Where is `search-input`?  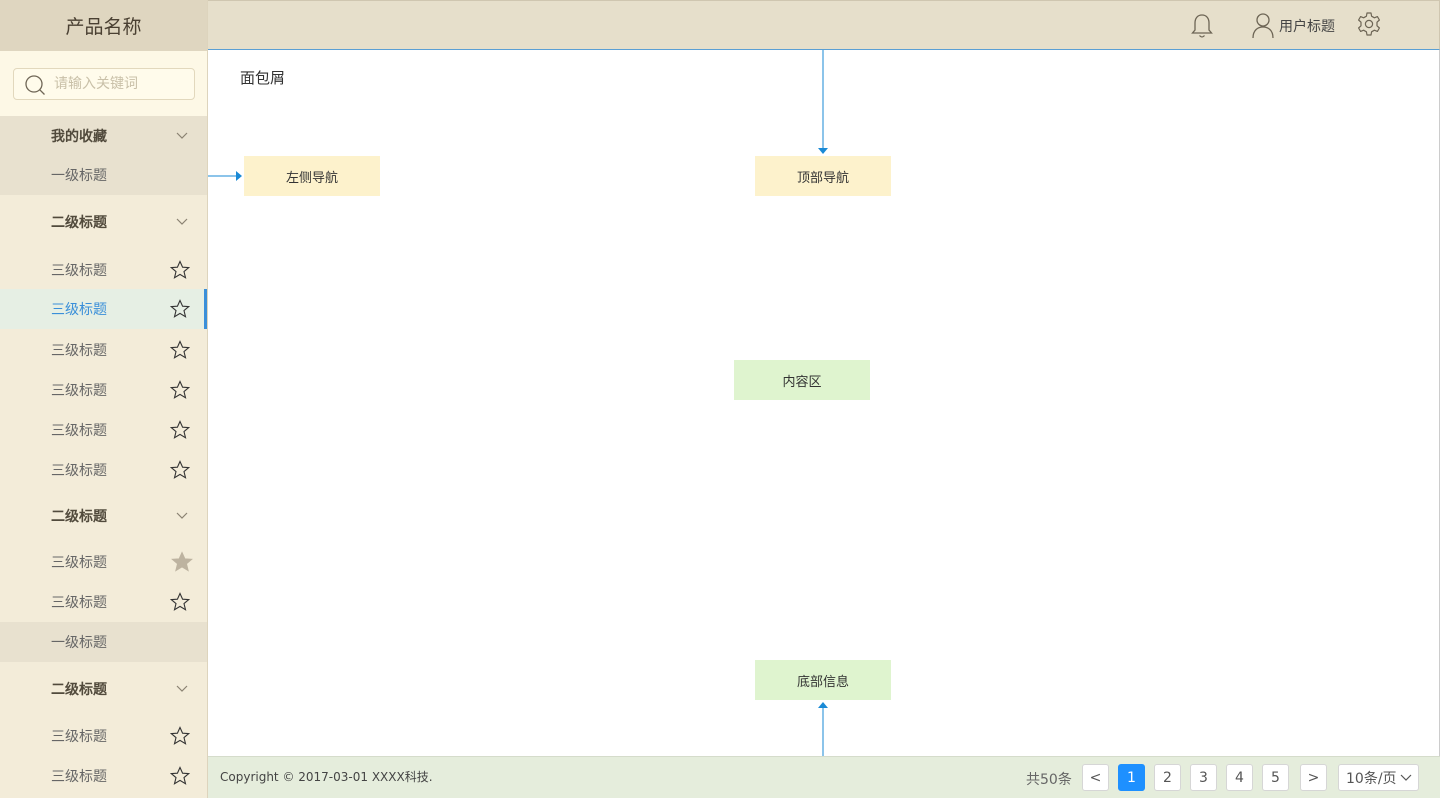
search-input is located at coordinates (122, 84).